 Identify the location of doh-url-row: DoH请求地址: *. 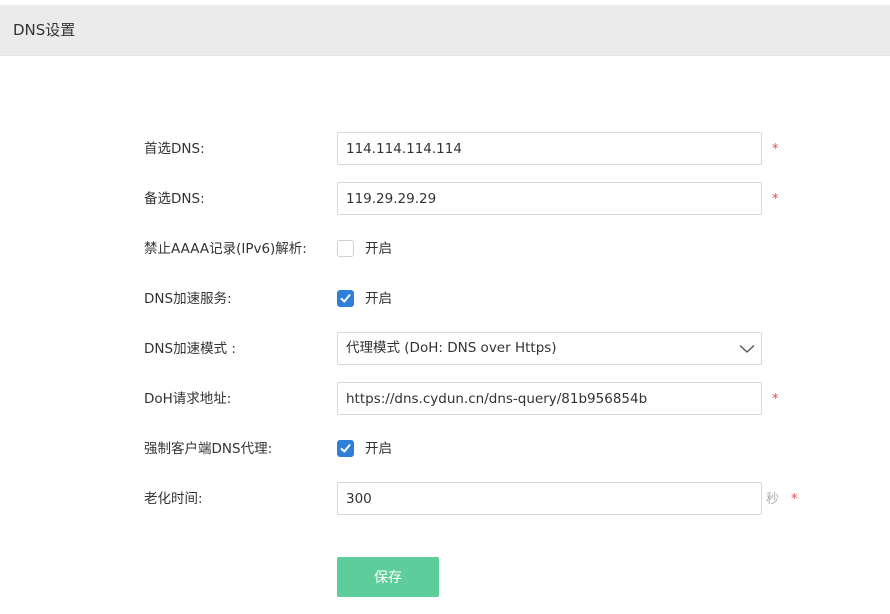
(445, 399).